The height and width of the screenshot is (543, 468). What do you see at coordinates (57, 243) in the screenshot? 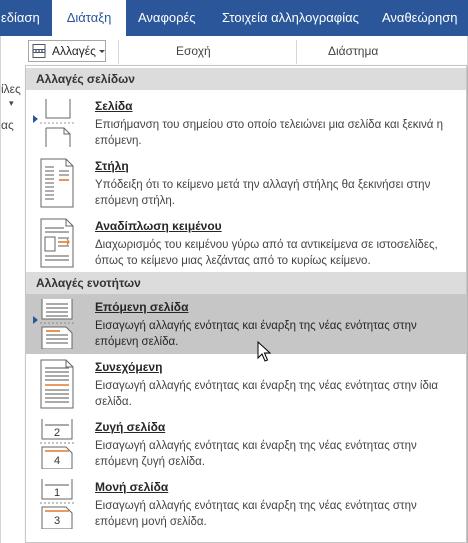
I see `text-wrapping-icon` at bounding box center [57, 243].